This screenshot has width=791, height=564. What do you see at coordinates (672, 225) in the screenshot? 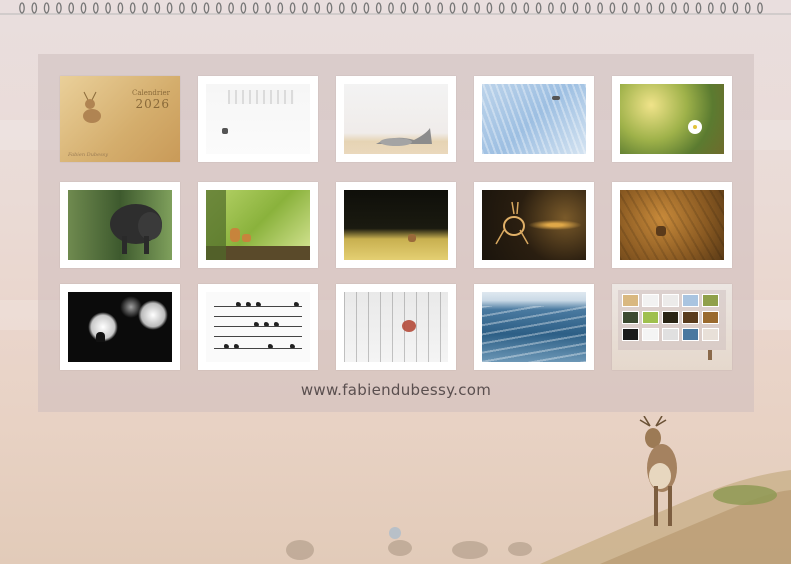
I see `forest-deer-thumb` at bounding box center [672, 225].